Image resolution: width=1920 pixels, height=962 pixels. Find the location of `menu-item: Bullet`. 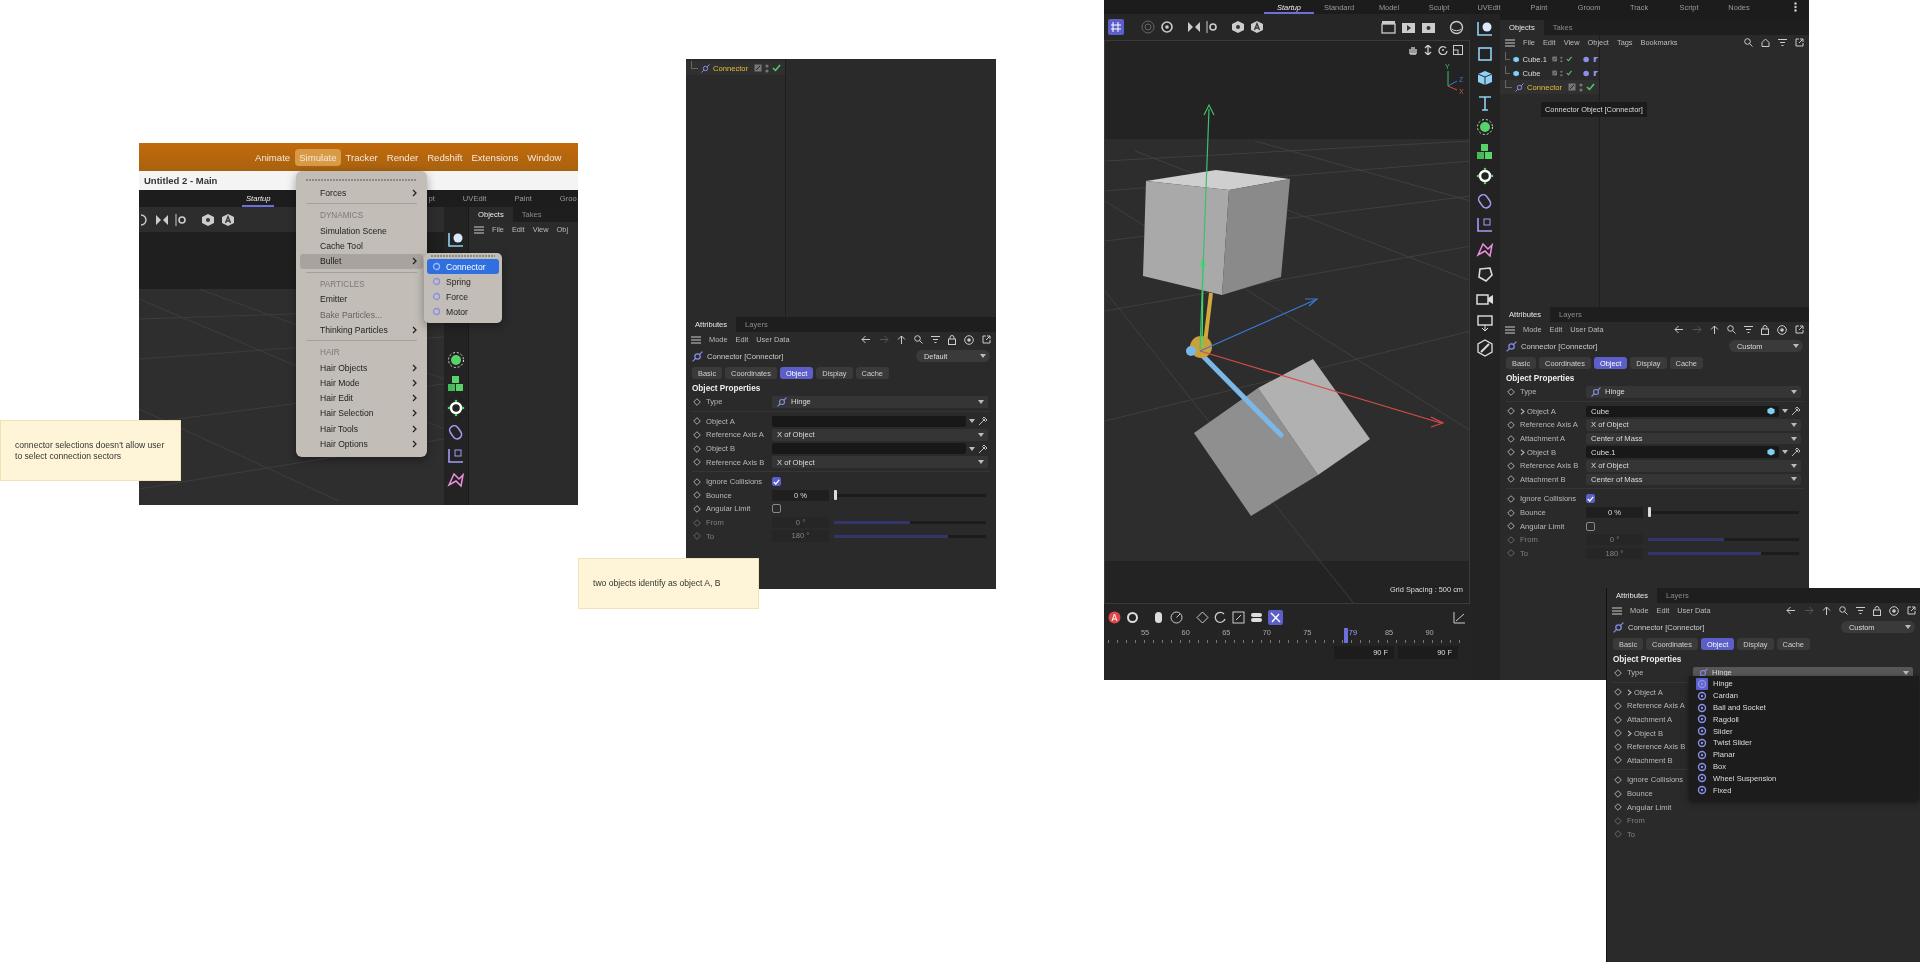

menu-item: Bullet is located at coordinates (361, 261).